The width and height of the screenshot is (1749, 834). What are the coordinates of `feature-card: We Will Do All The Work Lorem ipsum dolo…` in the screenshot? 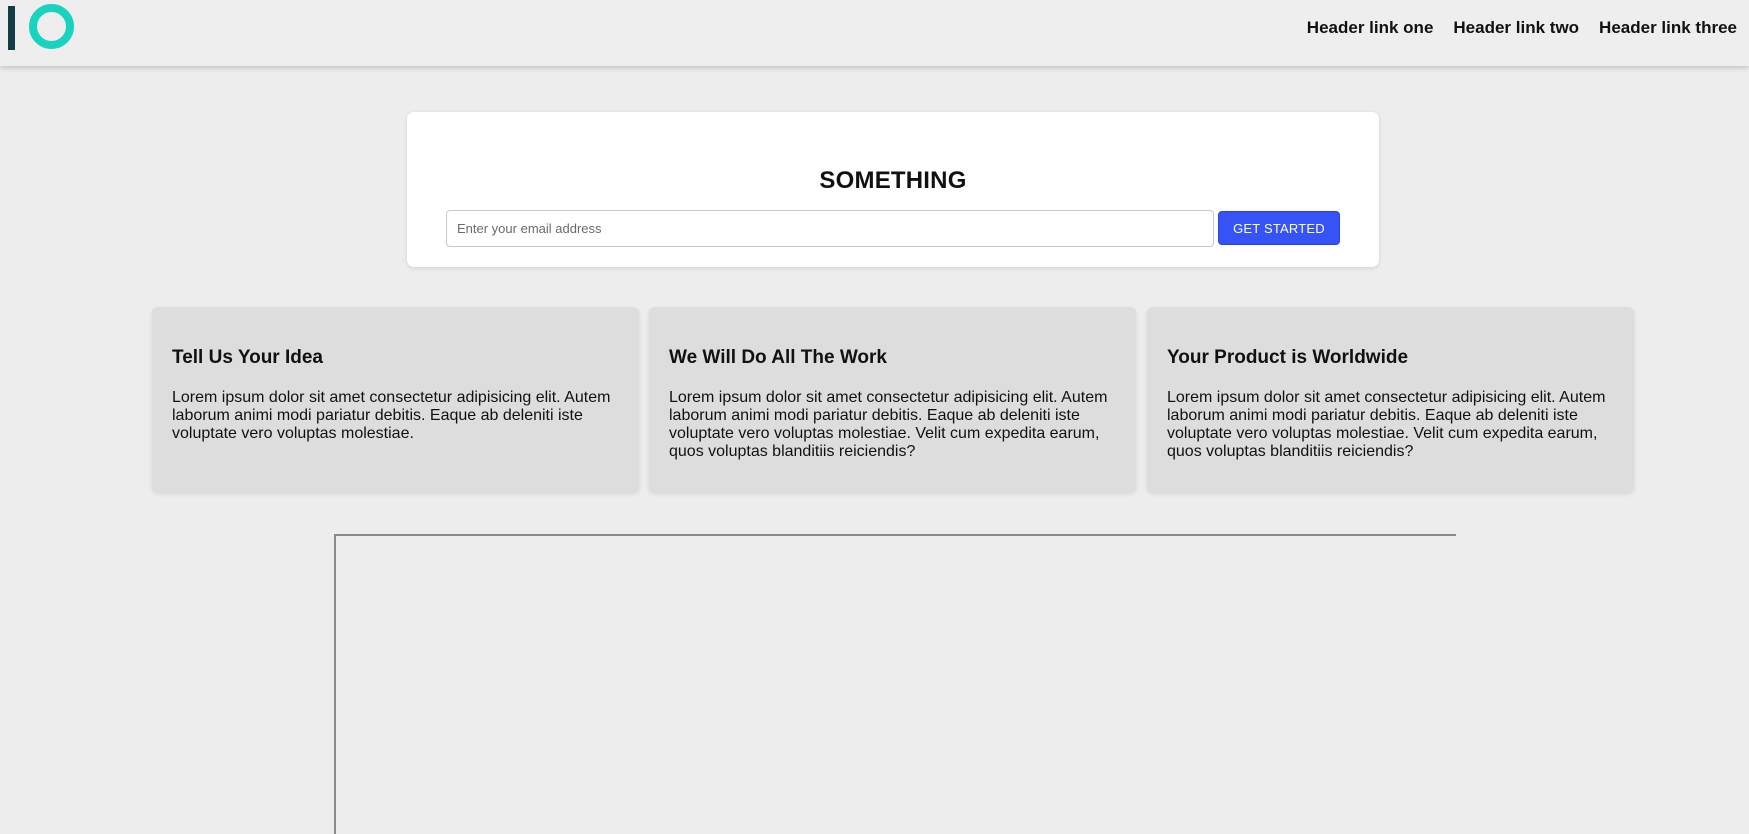 It's located at (892, 399).